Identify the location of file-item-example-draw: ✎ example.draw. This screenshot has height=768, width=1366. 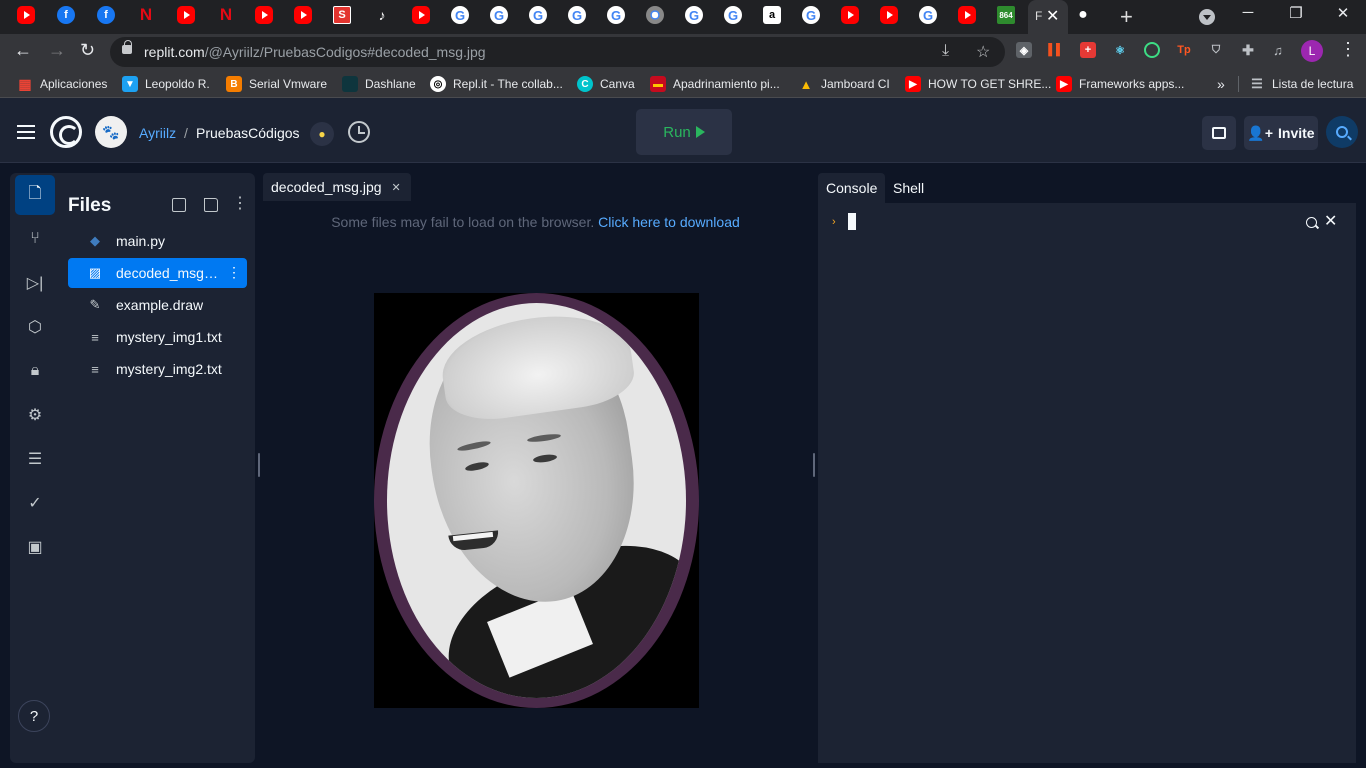
(157, 305).